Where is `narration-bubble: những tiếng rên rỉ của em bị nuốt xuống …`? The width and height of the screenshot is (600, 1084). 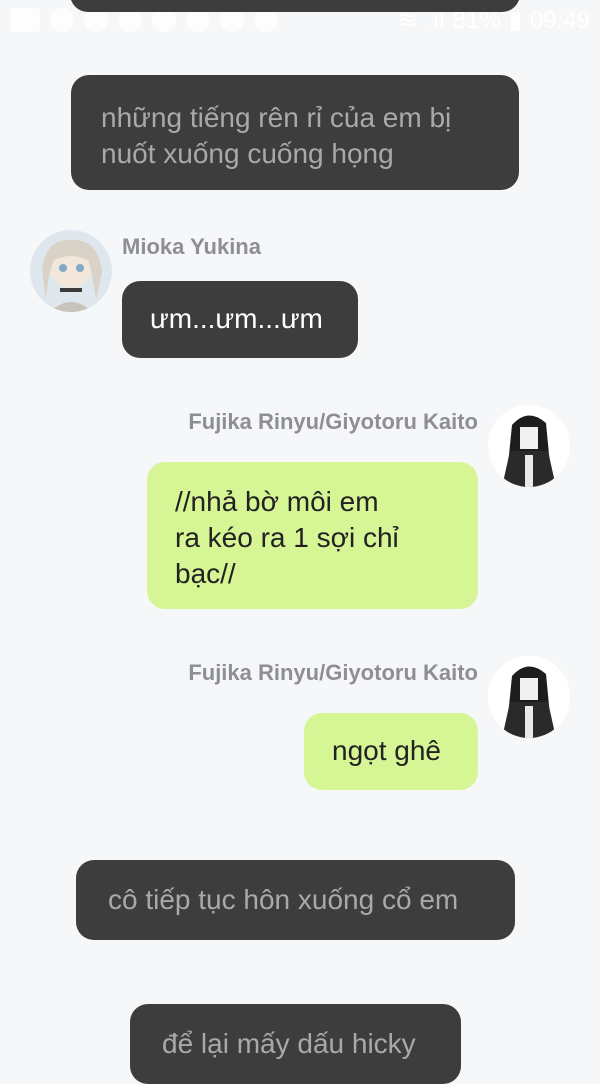 narration-bubble: những tiếng rên rỉ của em bị nuốt xuống … is located at coordinates (295, 132).